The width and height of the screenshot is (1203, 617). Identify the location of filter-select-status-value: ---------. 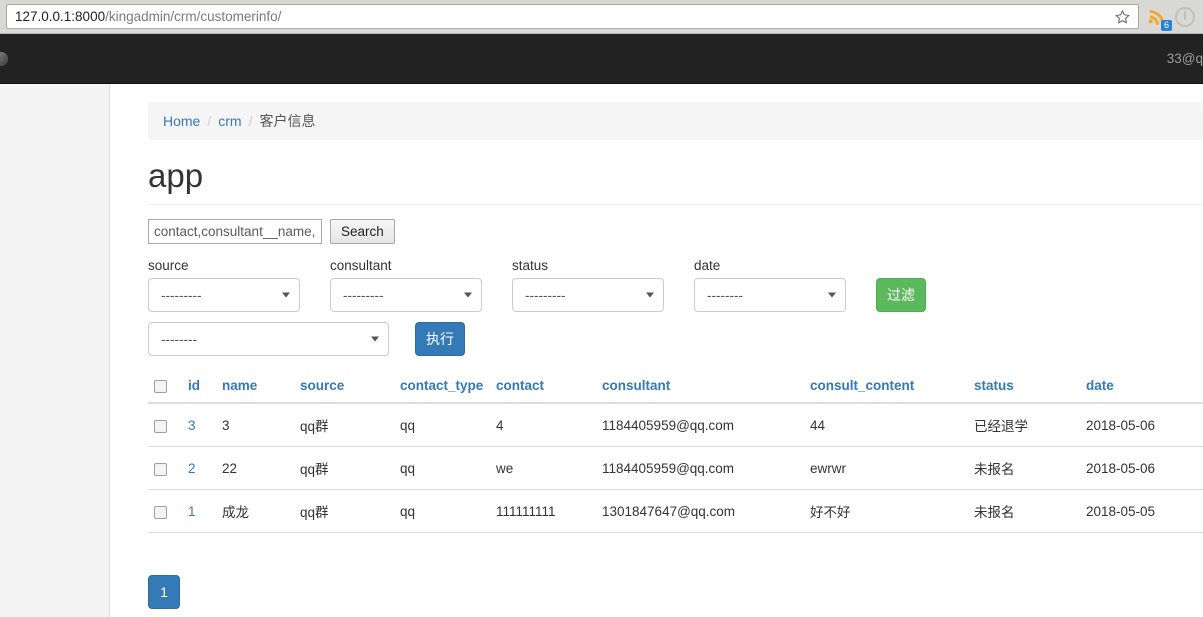
(545, 295).